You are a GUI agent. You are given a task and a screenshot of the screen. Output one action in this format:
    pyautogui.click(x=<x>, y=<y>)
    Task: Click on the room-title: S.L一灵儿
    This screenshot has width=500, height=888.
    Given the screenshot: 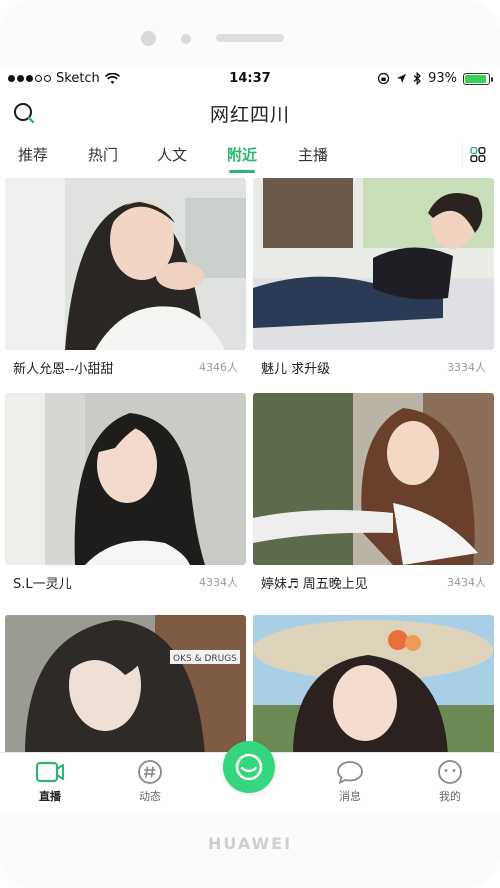 What is the action you would take?
    pyautogui.click(x=42, y=584)
    